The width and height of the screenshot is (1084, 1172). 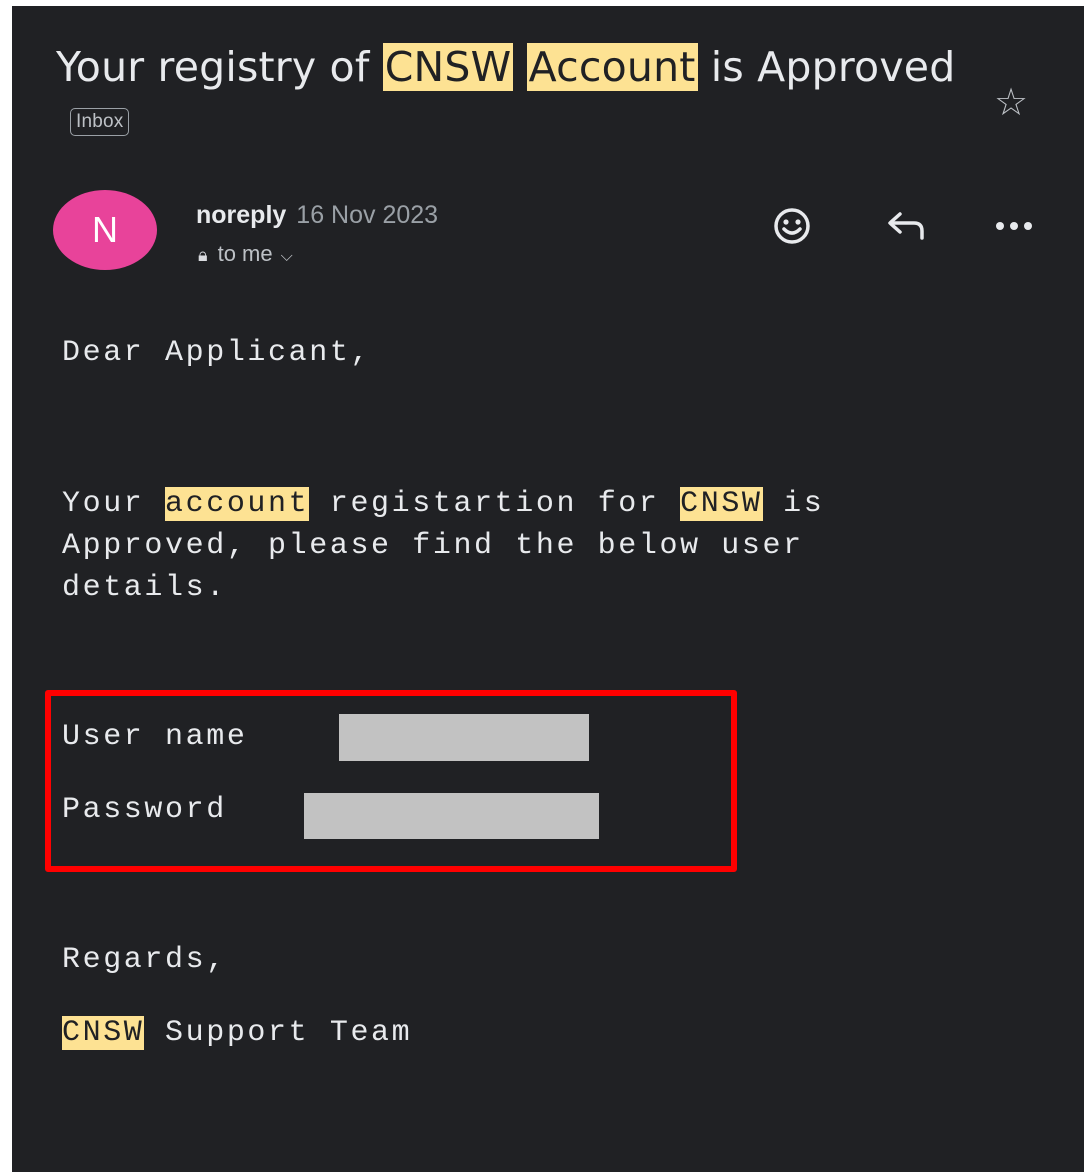 I want to click on sender-avatar: N, so click(x=105, y=230).